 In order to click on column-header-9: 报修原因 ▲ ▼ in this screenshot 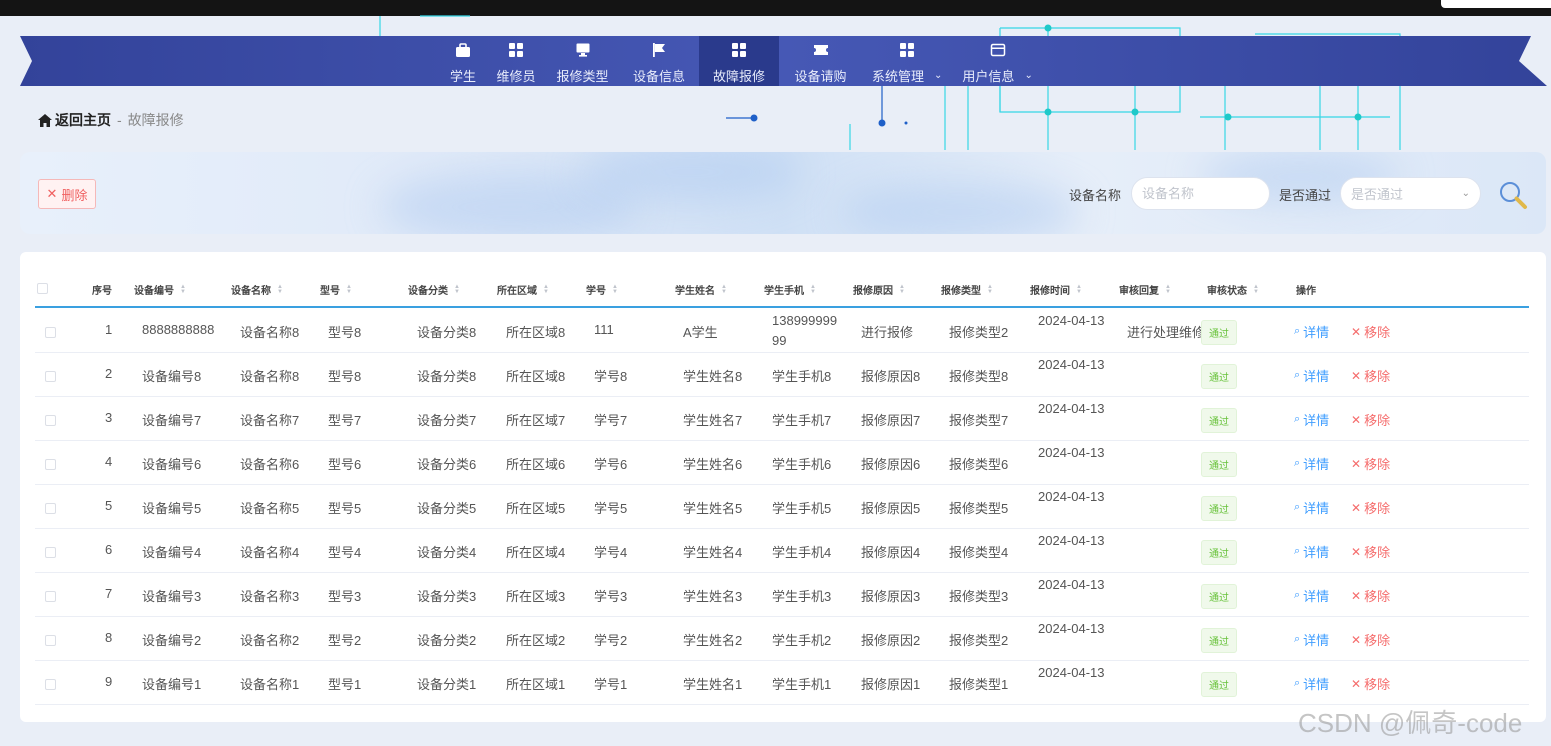, I will do `click(879, 290)`.